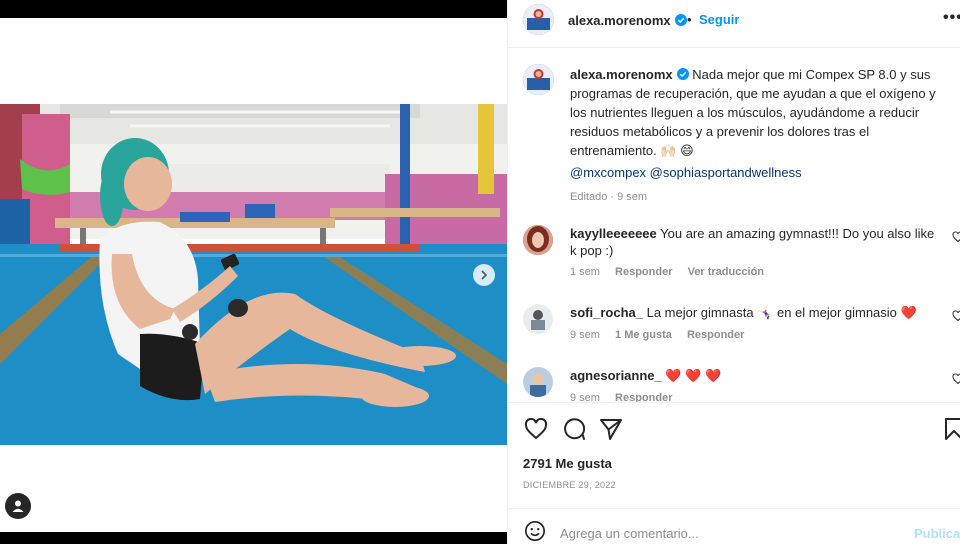  What do you see at coordinates (606, 312) in the screenshot?
I see `commenter-username: sofi_rocha_` at bounding box center [606, 312].